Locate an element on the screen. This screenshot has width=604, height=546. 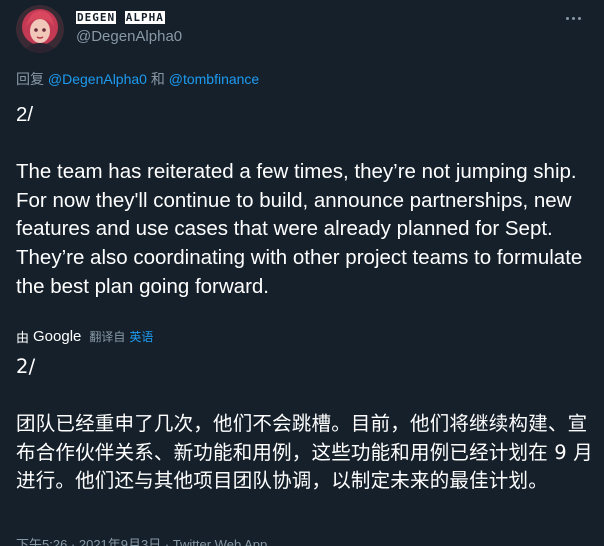
translated-from-label: 翻译自 is located at coordinates (107, 336).